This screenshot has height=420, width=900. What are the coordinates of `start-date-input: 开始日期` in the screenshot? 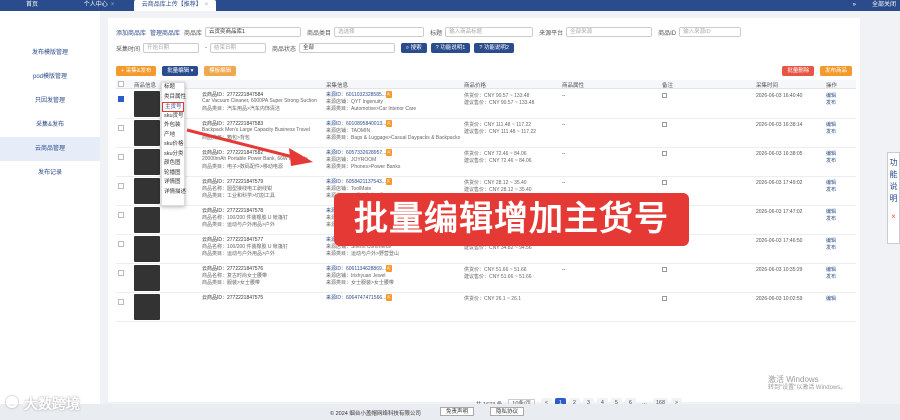 It's located at (171, 48).